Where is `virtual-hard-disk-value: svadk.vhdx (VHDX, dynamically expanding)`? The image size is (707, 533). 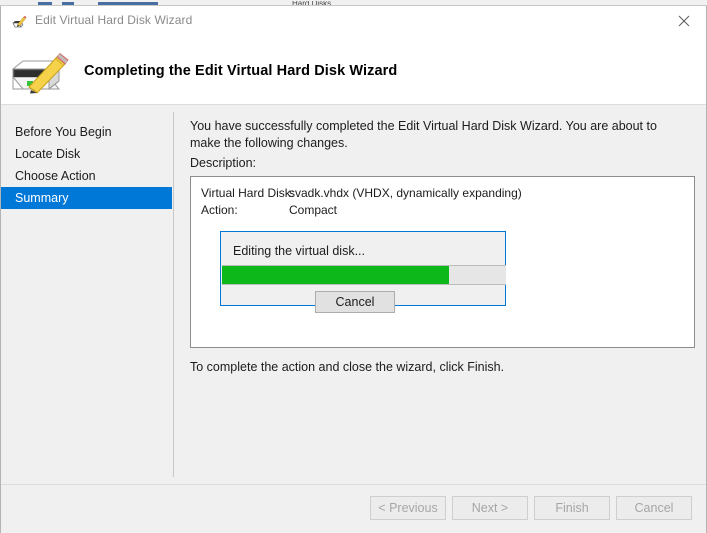 virtual-hard-disk-value: svadk.vhdx (VHDX, dynamically expanding) is located at coordinates (405, 193).